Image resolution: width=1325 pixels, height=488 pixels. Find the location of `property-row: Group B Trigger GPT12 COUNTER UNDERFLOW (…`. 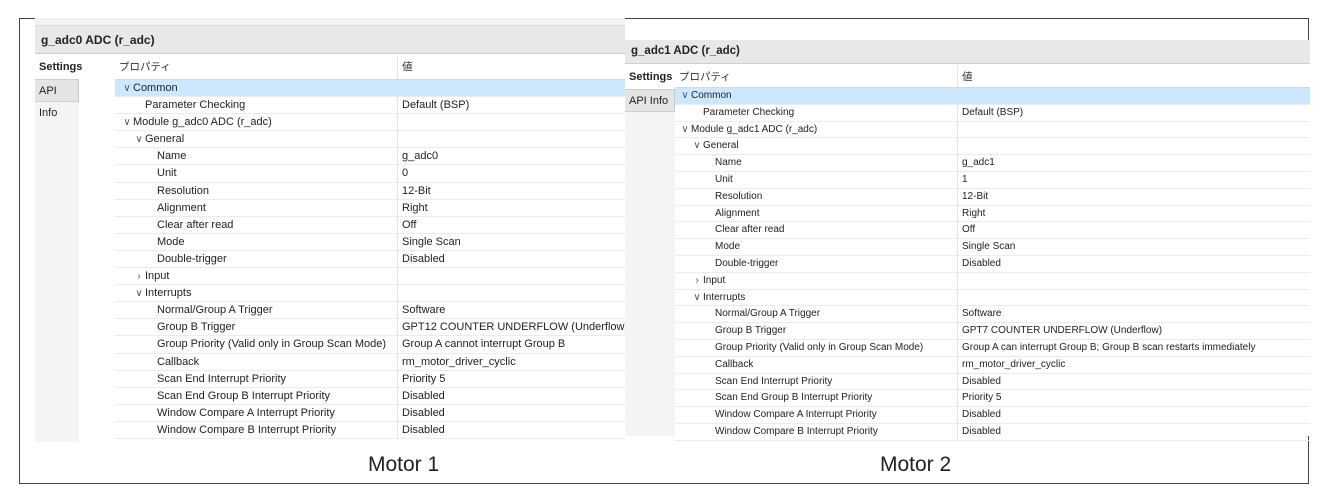

property-row: Group B Trigger GPT12 COUNTER UNDERFLOW (… is located at coordinates (370, 328).